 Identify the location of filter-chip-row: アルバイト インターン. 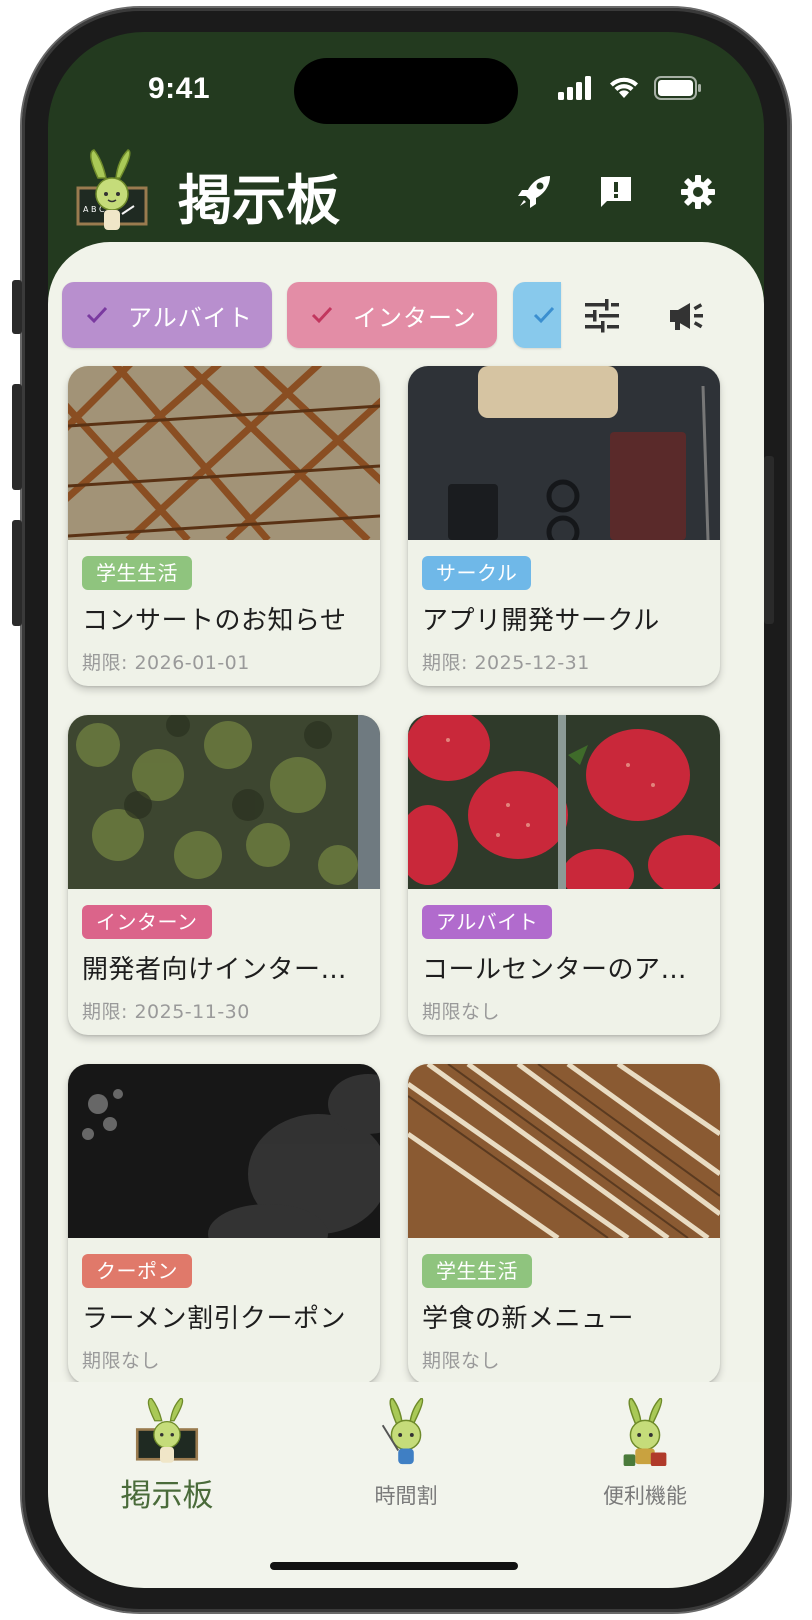
(412, 316).